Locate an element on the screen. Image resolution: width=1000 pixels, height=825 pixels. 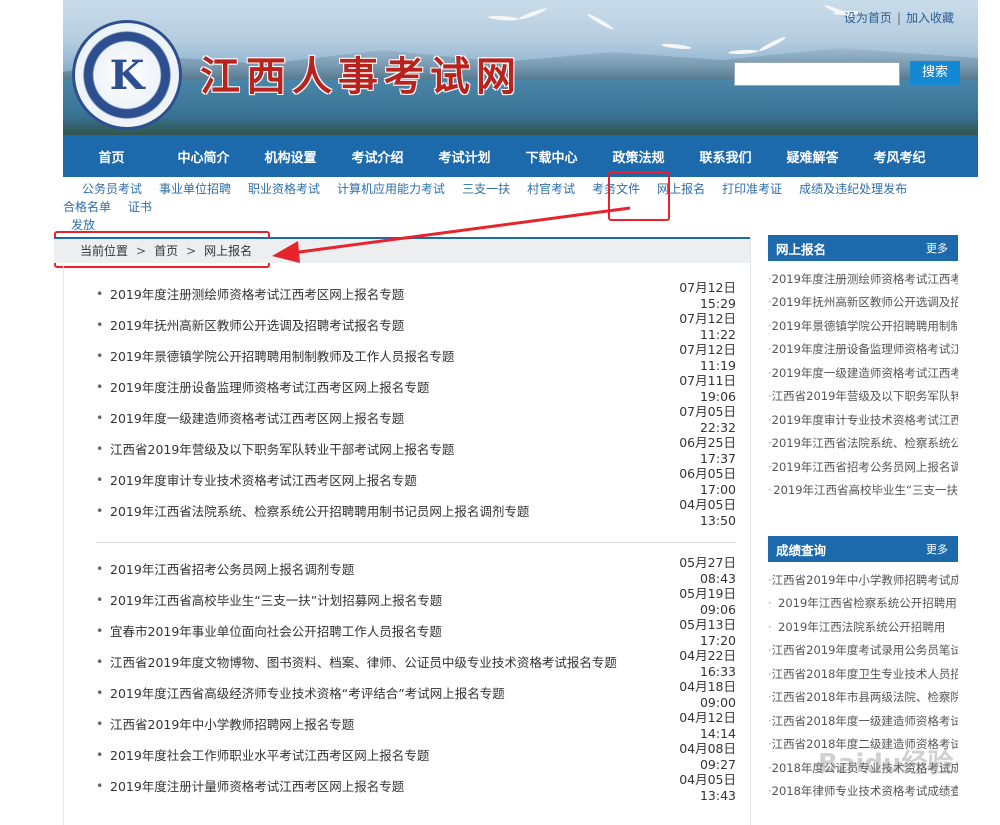
sidebar-item-label: 江西省2019年中小学教师招聘考试成 is located at coordinates (865, 580).